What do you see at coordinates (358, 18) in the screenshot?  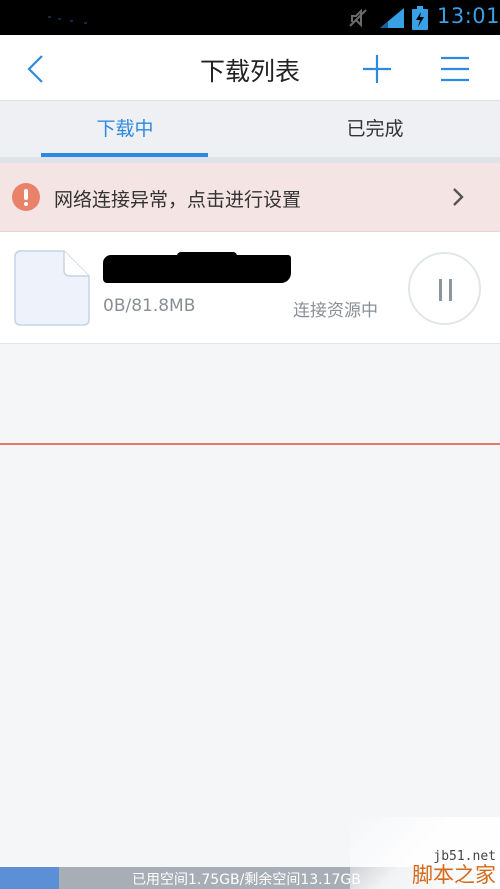 I see `mute-icon` at bounding box center [358, 18].